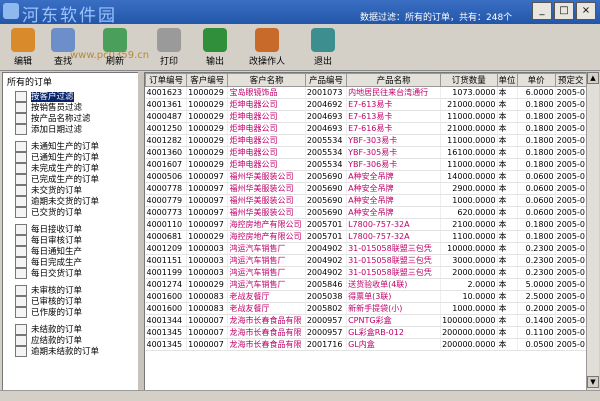 The height and width of the screenshot is (401, 600). I want to click on tree-item: 每日交货订单, so click(71, 273).